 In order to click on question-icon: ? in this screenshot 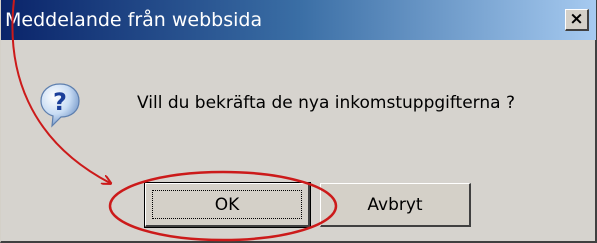, I will do `click(60, 105)`.